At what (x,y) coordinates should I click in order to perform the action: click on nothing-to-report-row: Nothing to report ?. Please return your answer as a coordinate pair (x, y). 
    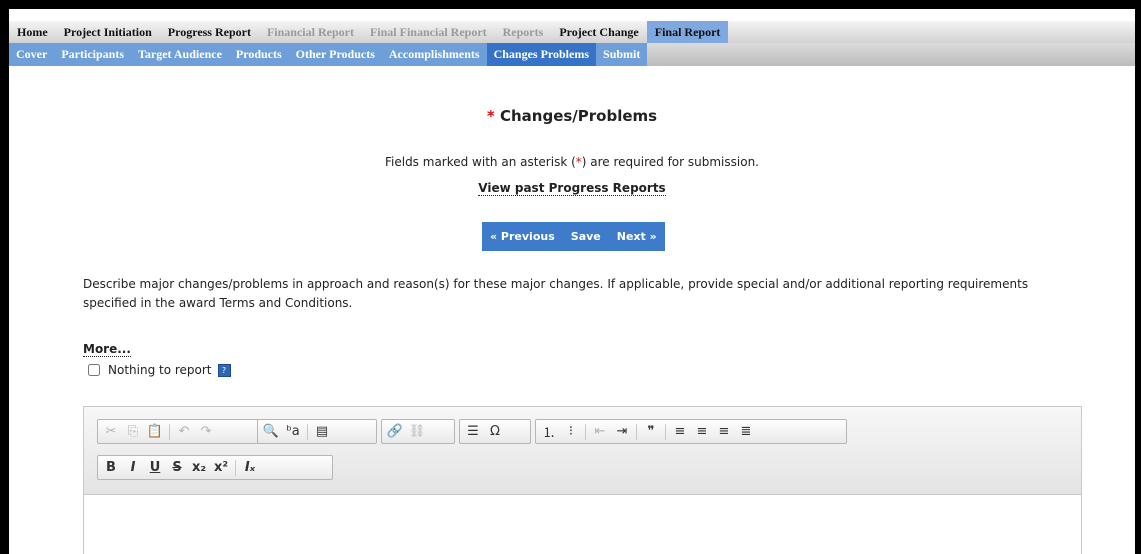
    Looking at the image, I should click on (159, 370).